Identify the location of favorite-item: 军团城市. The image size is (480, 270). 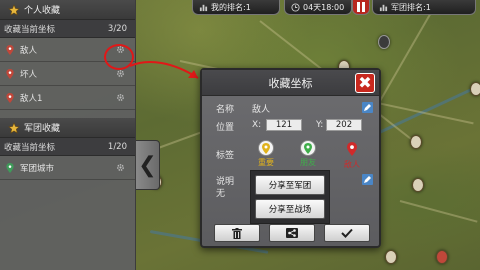
(67, 168).